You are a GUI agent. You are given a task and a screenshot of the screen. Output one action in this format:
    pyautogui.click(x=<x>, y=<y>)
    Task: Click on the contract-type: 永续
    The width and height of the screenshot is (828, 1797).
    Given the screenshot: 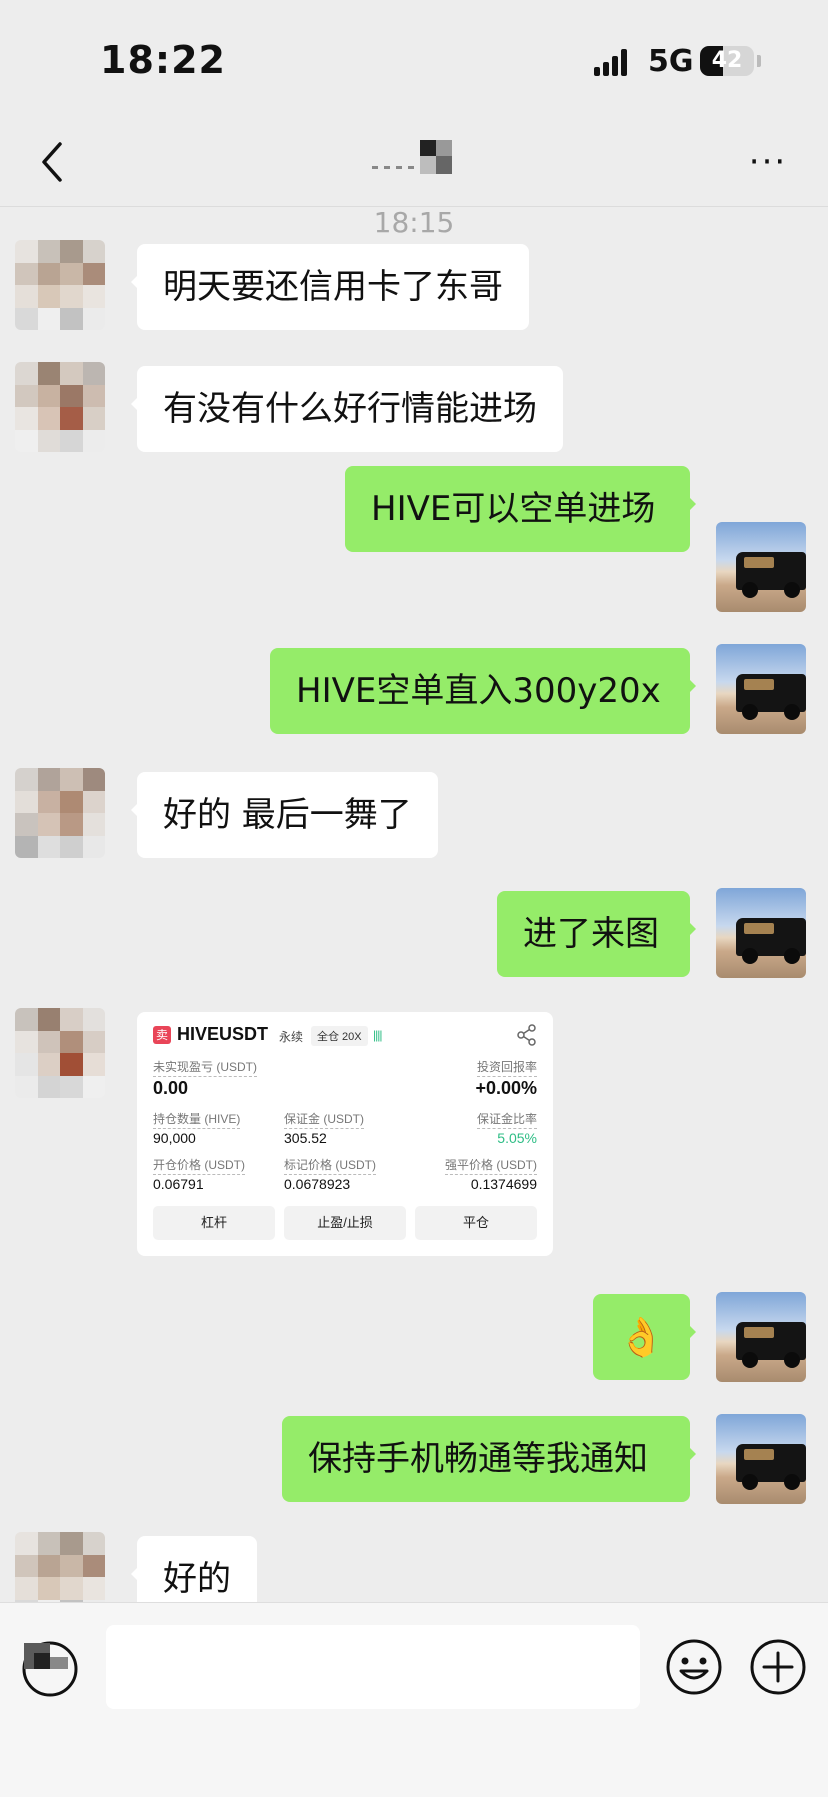 What is the action you would take?
    pyautogui.click(x=291, y=1037)
    